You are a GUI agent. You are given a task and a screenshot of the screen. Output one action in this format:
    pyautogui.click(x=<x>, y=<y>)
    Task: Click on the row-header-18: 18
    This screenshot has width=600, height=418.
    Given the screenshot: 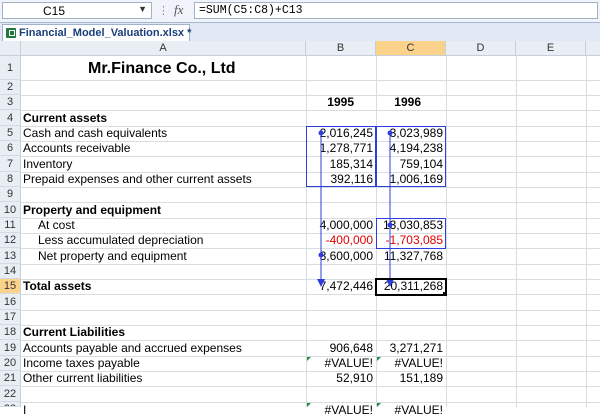 What is the action you would take?
    pyautogui.click(x=10, y=332)
    